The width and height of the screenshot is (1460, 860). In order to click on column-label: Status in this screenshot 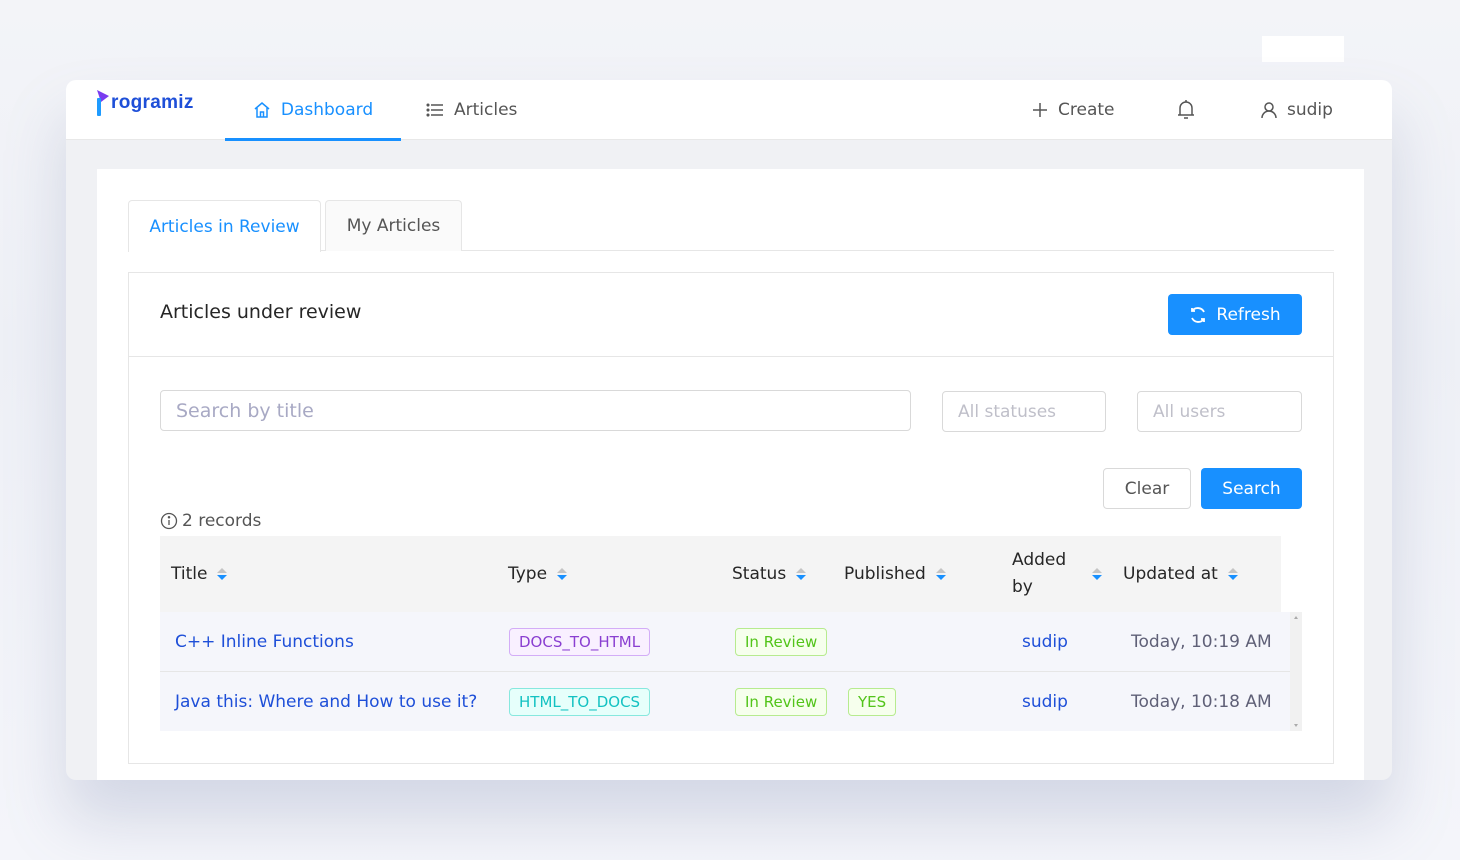, I will do `click(759, 573)`.